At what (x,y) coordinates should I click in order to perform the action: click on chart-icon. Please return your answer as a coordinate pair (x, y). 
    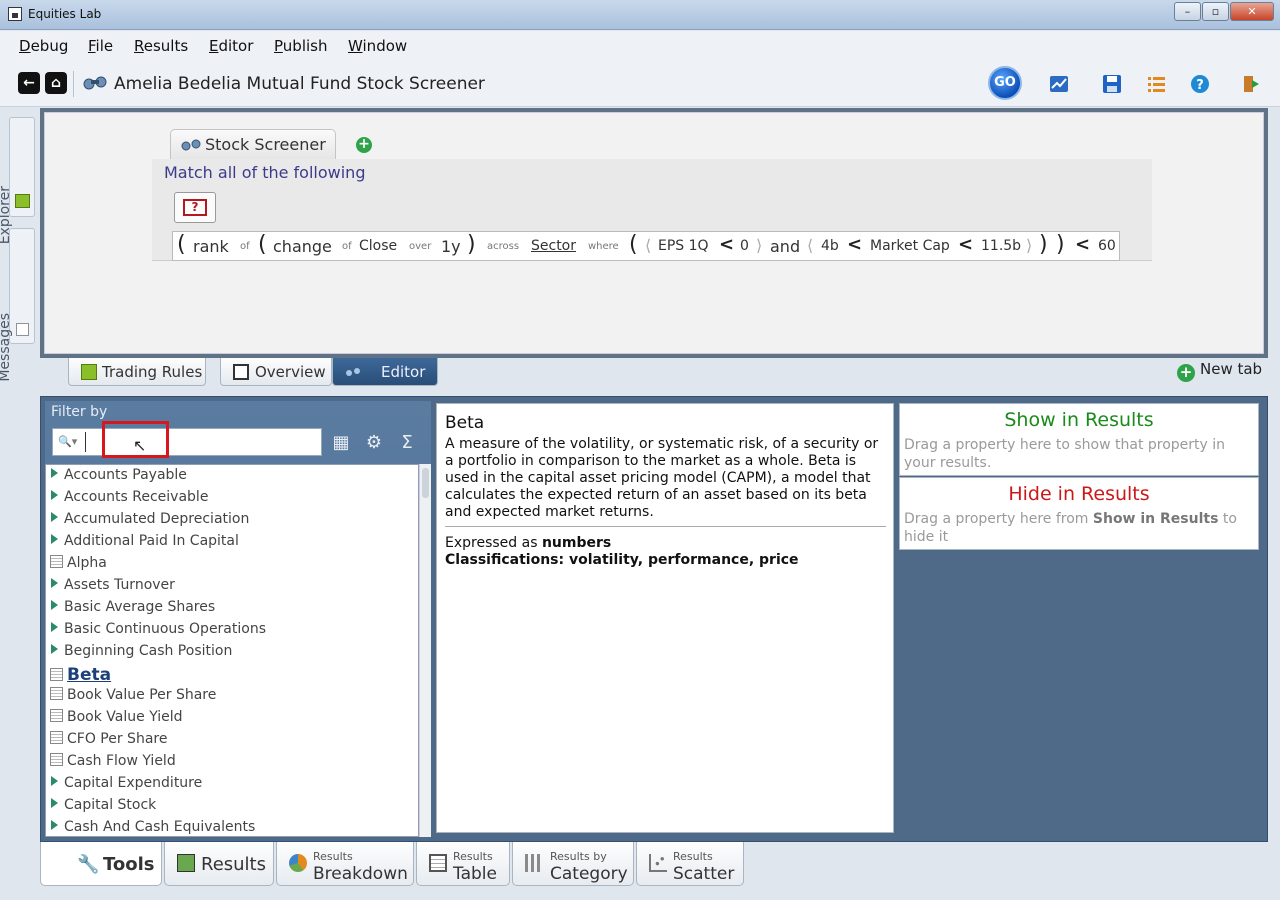
    Looking at the image, I should click on (1059, 84).